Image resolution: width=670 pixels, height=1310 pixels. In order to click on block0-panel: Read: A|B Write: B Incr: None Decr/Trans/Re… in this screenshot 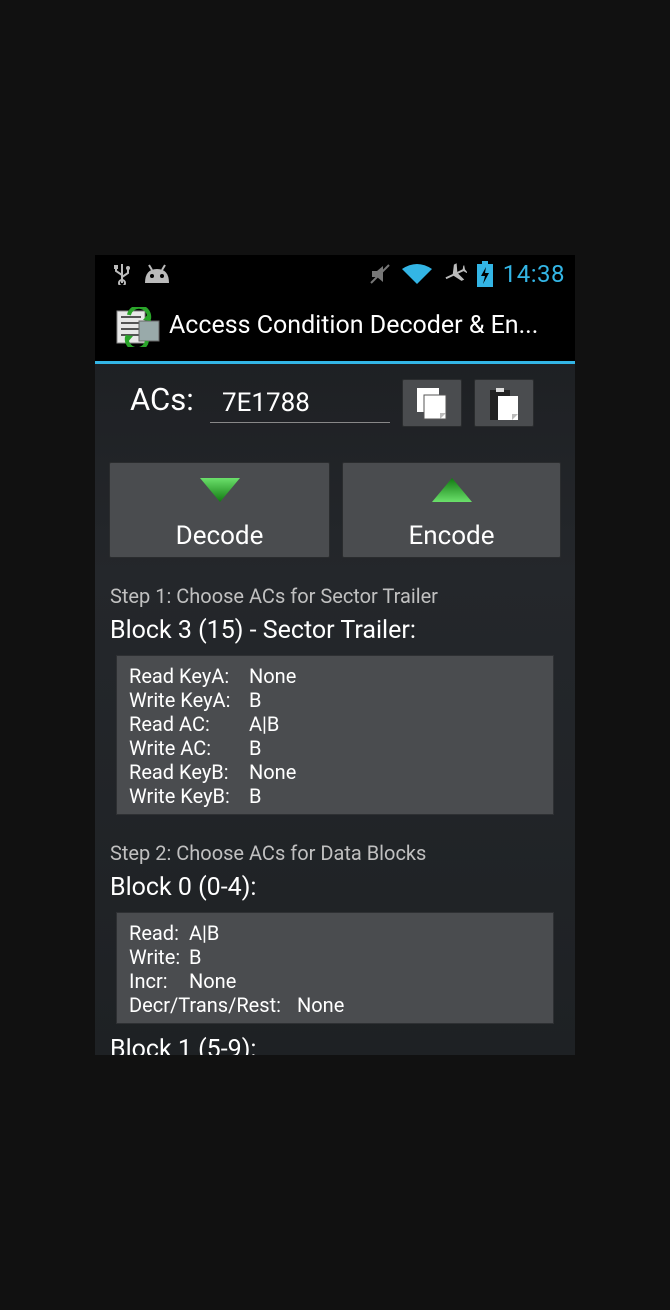, I will do `click(335, 968)`.